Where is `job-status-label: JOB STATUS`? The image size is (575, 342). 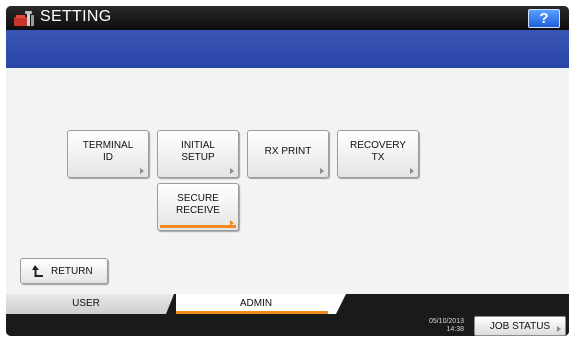 job-status-label: JOB STATUS is located at coordinates (520, 326).